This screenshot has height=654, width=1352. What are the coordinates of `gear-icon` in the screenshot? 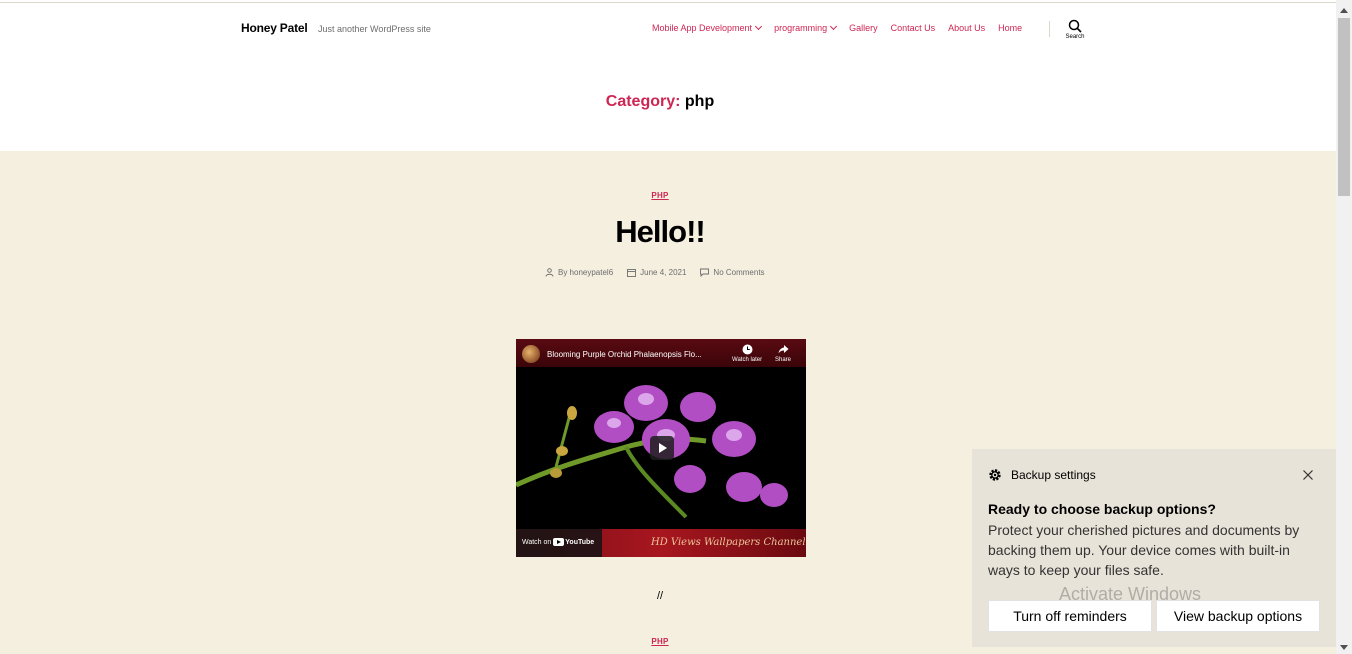 It's located at (995, 475).